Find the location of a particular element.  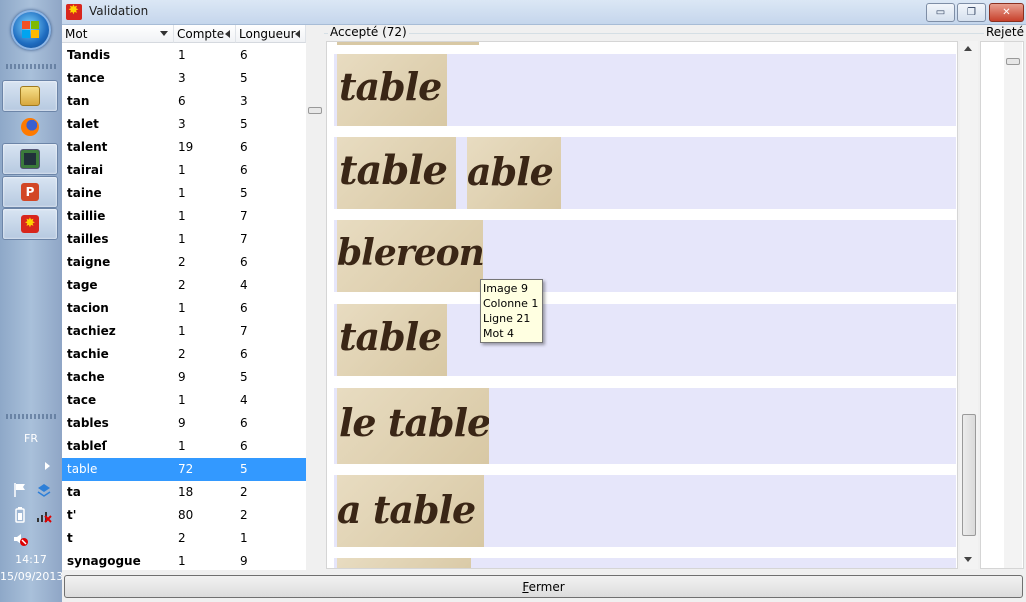

word-cell: tacion is located at coordinates (88, 308).